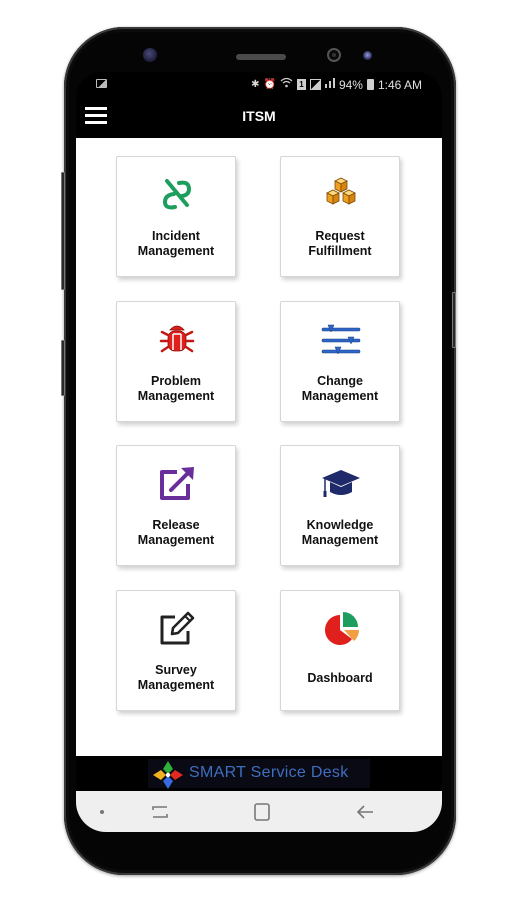 This screenshot has width=525, height=900. I want to click on boxes-icon, so click(341, 191).